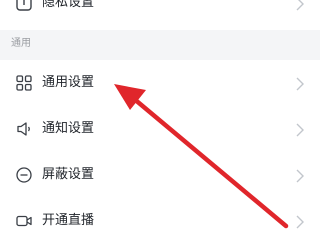  I want to click on settings-row-block-label: 屏蔽设置, so click(68, 174).